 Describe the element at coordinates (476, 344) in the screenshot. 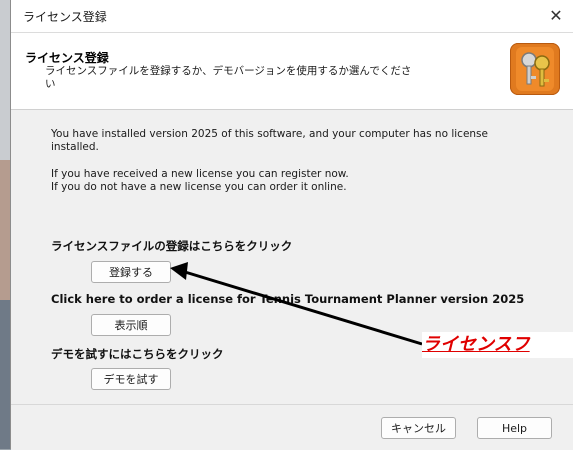

I see `callout-text: ライセンスフ` at that location.